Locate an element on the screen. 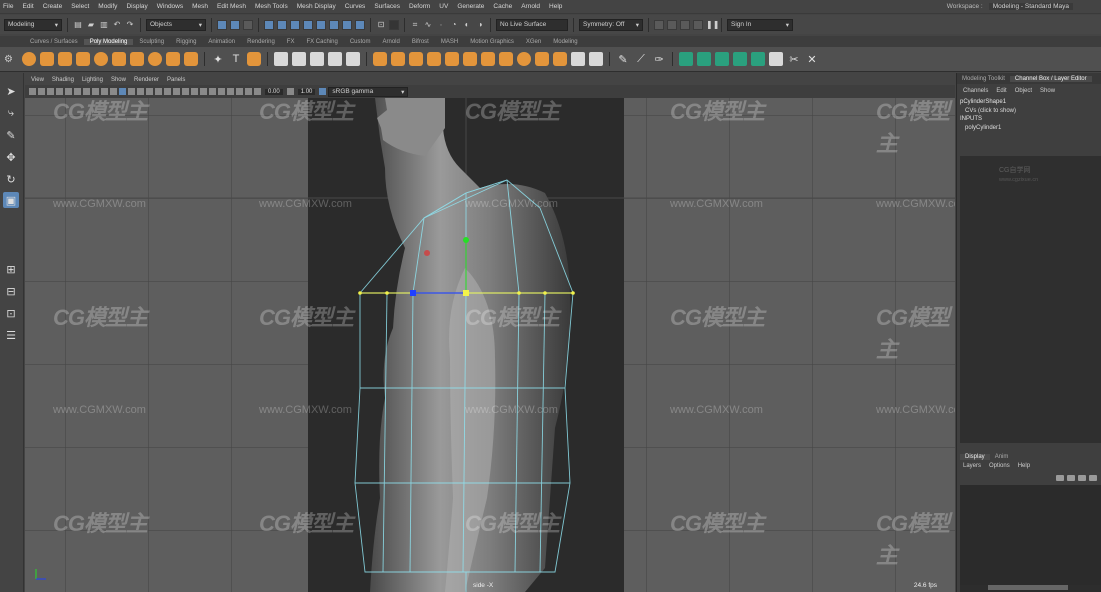 The width and height of the screenshot is (1101, 592). scale-tool-icon: ▣ is located at coordinates (11, 200).